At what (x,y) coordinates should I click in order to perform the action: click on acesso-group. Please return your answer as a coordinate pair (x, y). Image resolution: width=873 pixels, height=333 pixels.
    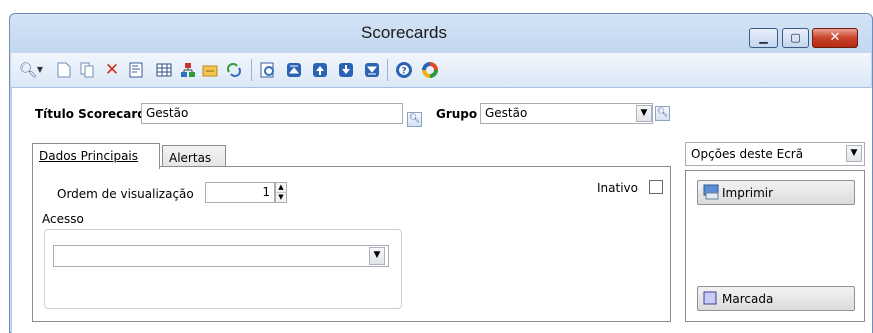
    Looking at the image, I should click on (223, 269).